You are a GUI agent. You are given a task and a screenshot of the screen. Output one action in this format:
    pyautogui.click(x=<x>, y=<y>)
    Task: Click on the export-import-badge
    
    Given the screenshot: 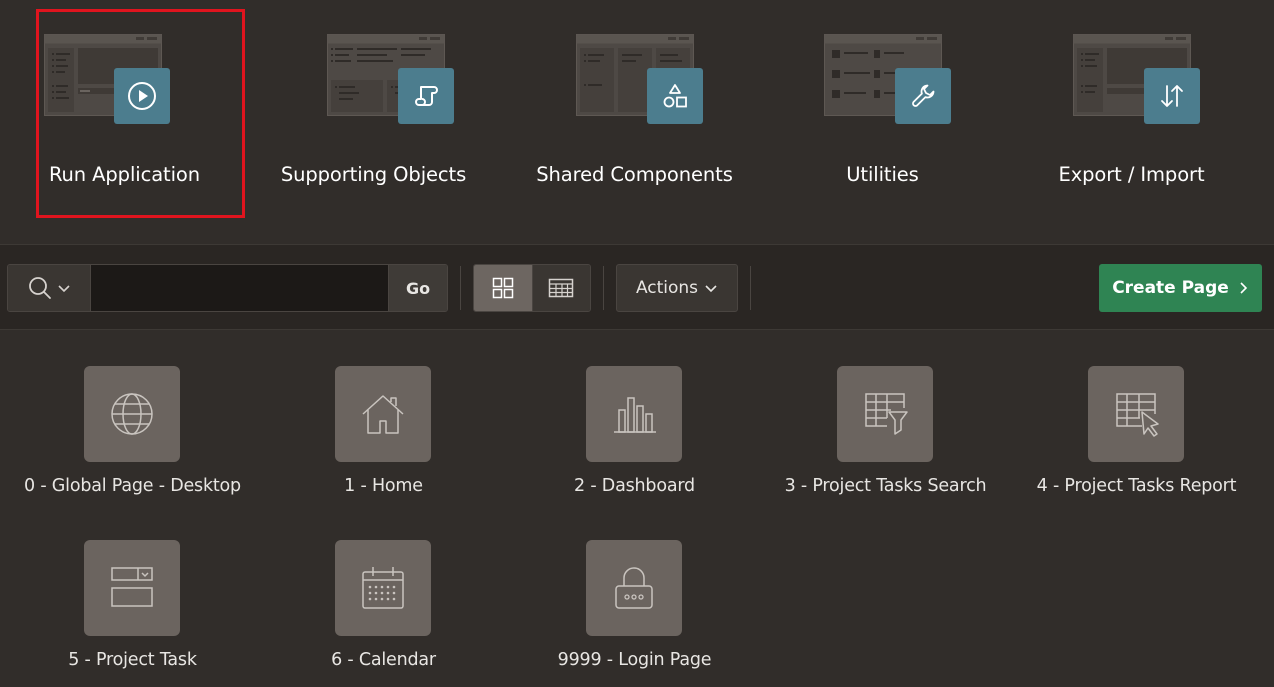 What is the action you would take?
    pyautogui.click(x=1172, y=96)
    